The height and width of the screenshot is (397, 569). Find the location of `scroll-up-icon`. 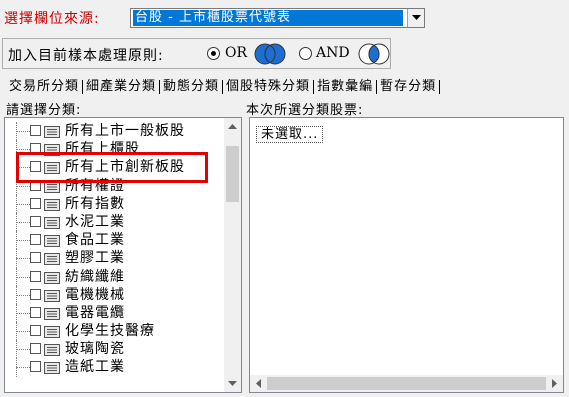

scroll-up-icon is located at coordinates (232, 126).